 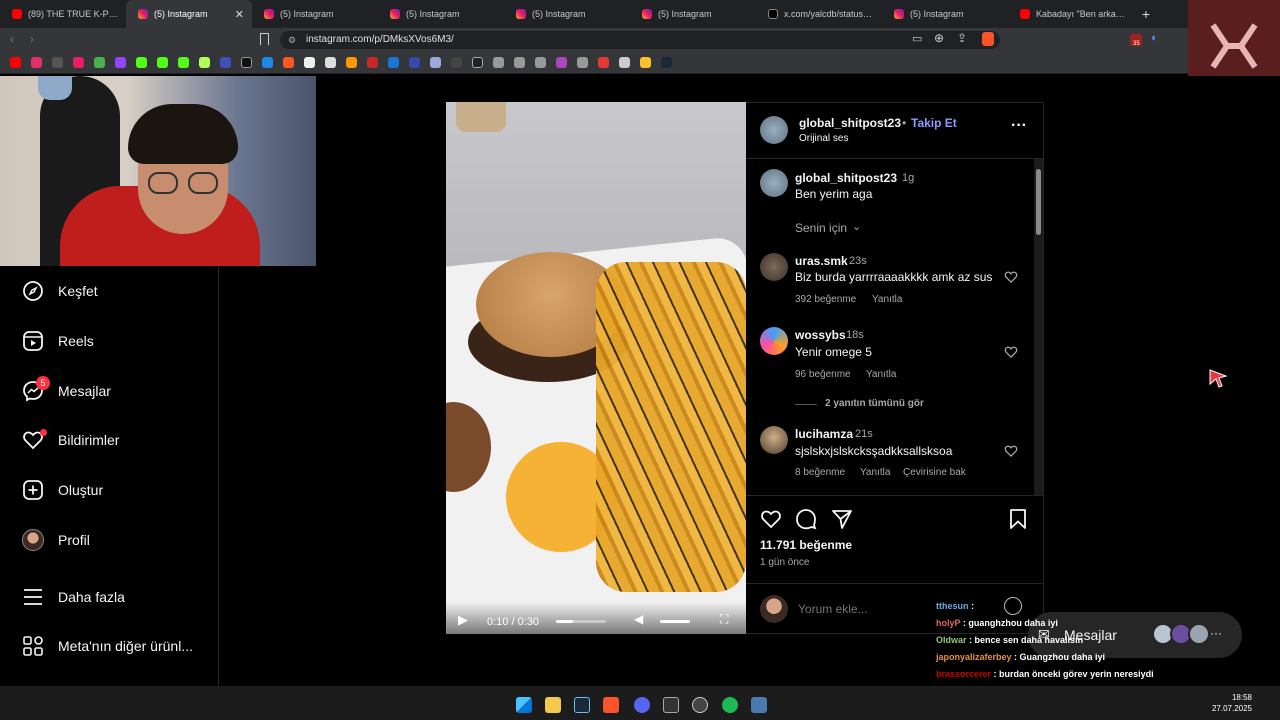 What do you see at coordinates (700, 705) in the screenshot?
I see `obs-icon` at bounding box center [700, 705].